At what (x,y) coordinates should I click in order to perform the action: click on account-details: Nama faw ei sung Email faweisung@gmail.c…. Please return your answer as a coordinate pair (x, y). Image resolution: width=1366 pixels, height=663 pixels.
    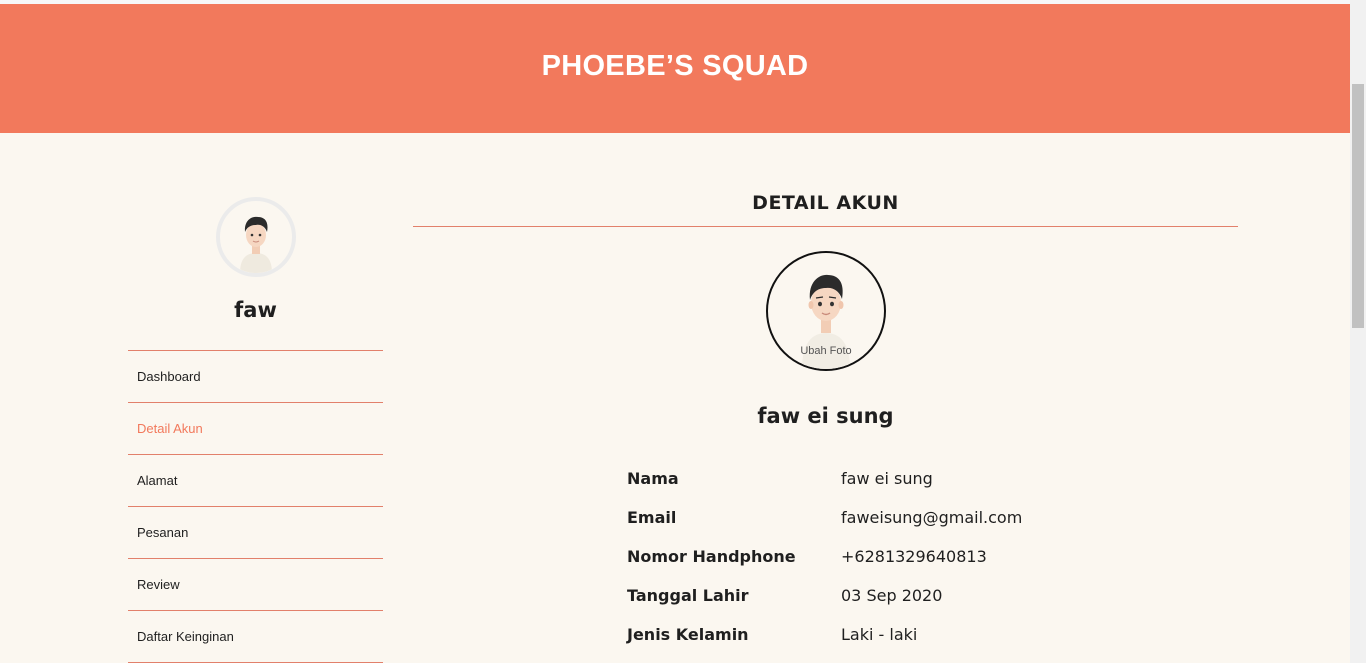
    Looking at the image, I should click on (877, 556).